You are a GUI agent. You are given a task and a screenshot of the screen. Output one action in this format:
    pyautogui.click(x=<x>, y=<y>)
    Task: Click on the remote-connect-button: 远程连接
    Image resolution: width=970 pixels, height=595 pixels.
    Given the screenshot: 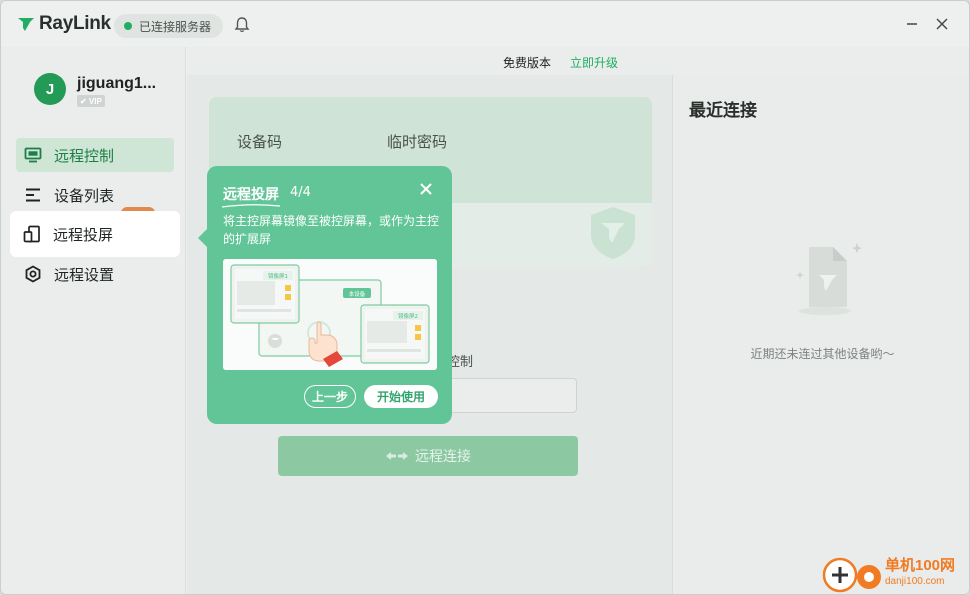 What is the action you would take?
    pyautogui.click(x=428, y=456)
    